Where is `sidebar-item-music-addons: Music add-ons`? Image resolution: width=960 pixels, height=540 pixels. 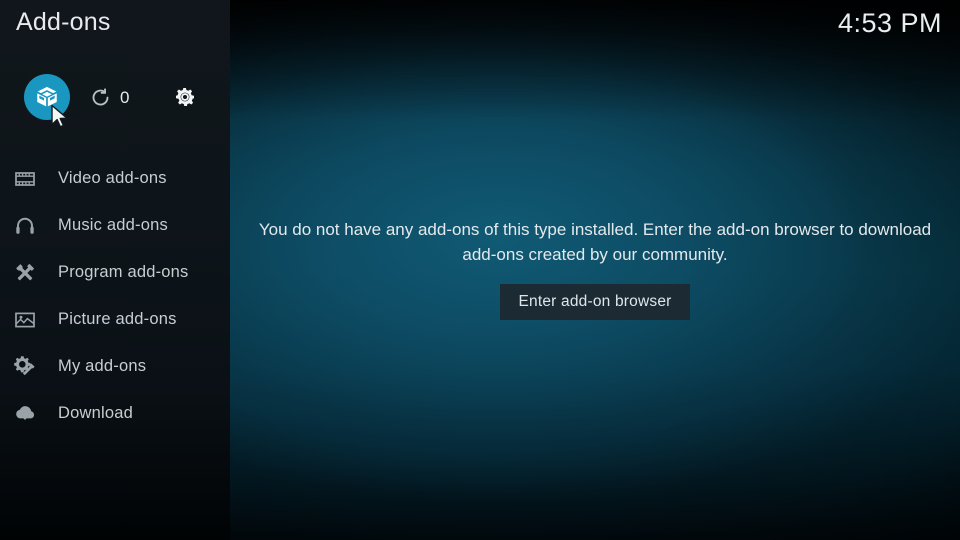
sidebar-item-music-addons: Music add-ons is located at coordinates (115, 225).